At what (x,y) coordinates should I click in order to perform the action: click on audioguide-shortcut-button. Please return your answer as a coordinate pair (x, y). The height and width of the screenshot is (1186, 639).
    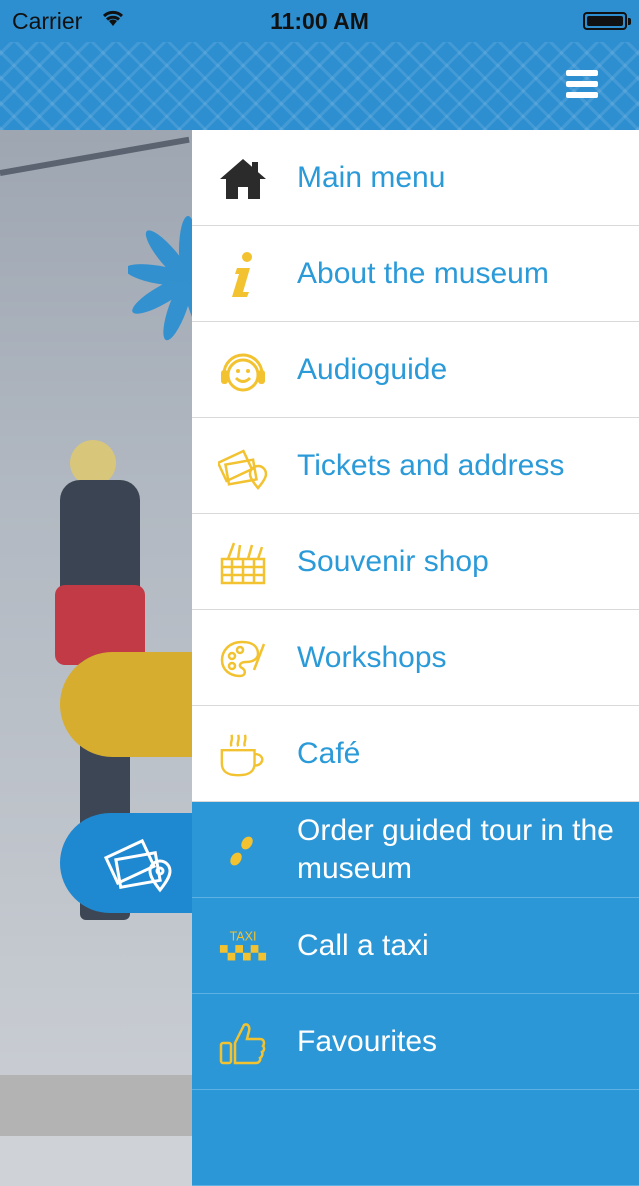
    Looking at the image, I should click on (126, 704).